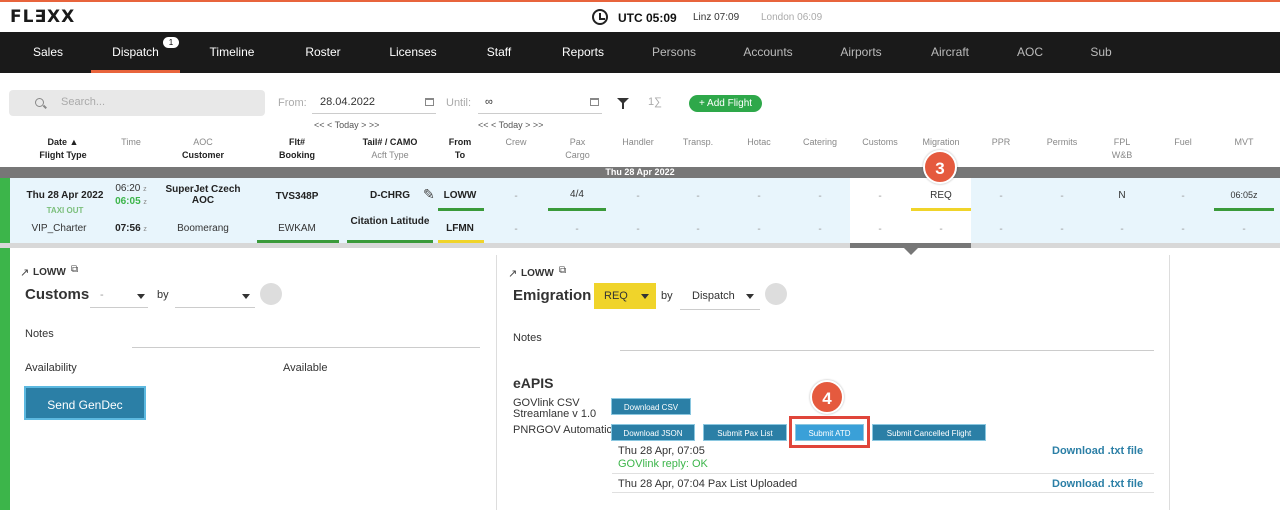 The height and width of the screenshot is (510, 1280). Describe the element at coordinates (460, 228) in the screenshot. I see `to-airport: LFMN` at that location.